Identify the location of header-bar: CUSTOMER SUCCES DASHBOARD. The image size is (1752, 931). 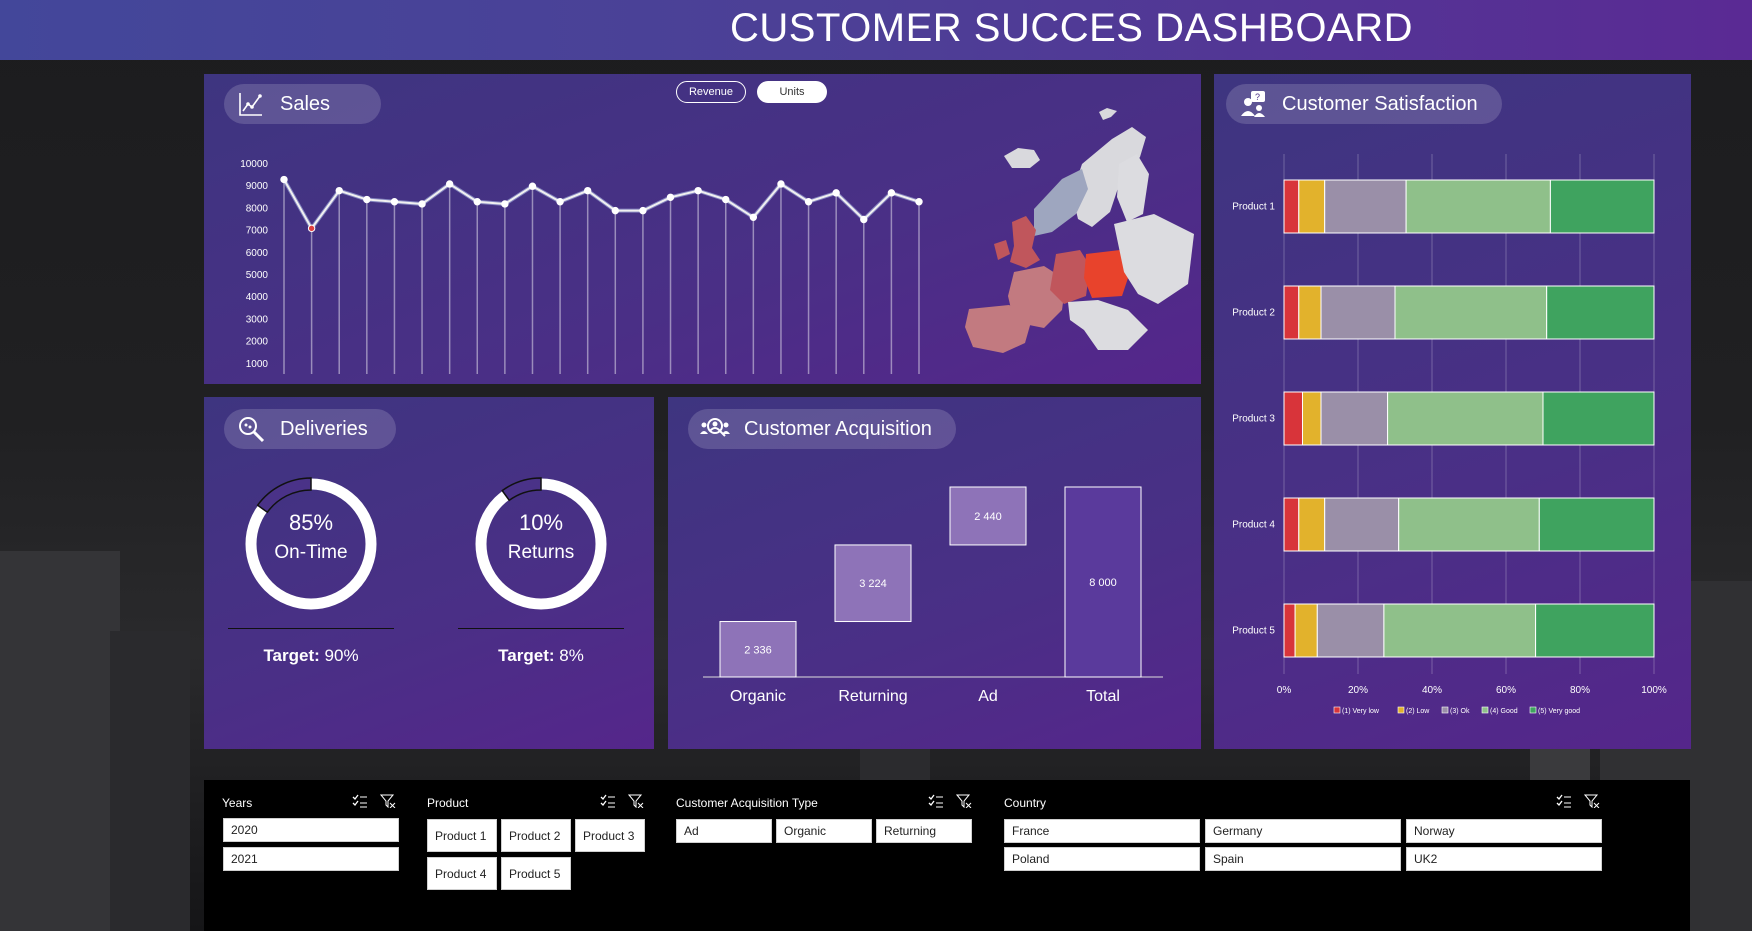
(876, 30).